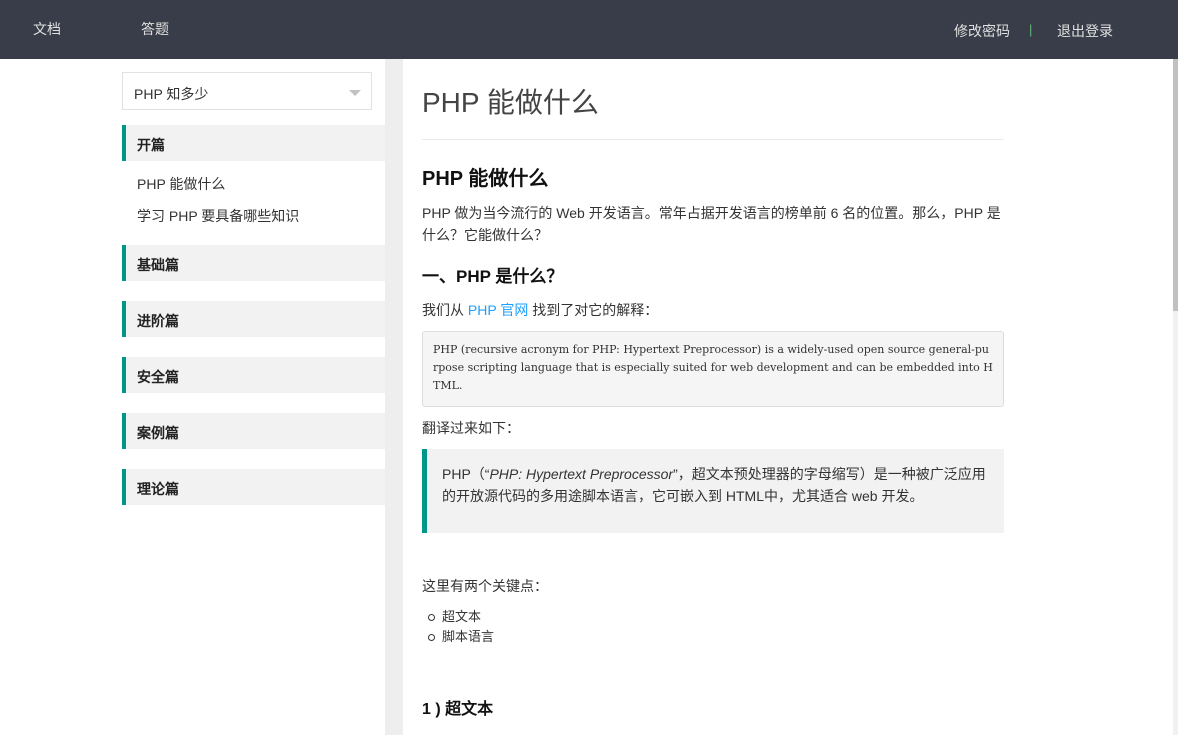 Image resolution: width=1178 pixels, height=735 pixels. I want to click on translation-label: 翻译过来如下：, so click(471, 428).